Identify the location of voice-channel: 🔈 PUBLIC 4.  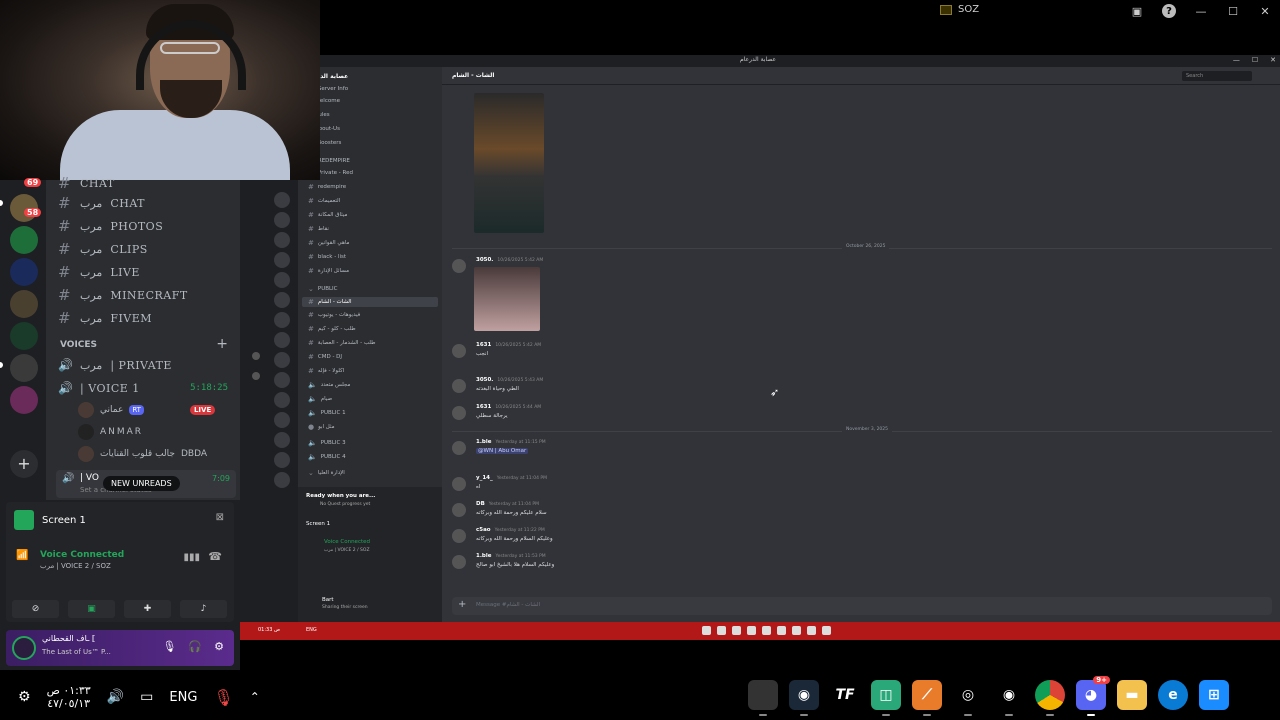
(327, 457).